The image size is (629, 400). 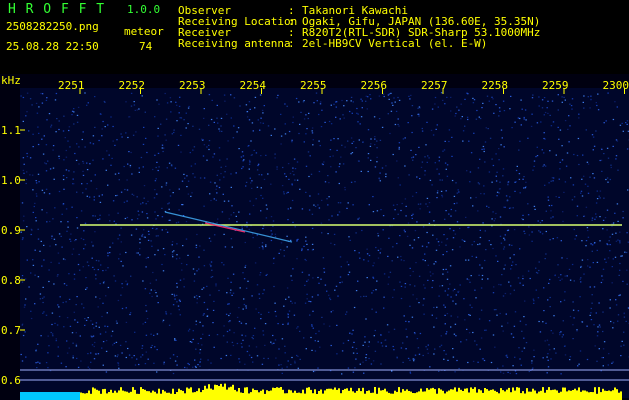 What do you see at coordinates (71, 85) in the screenshot?
I see `x-tick-label: 2251` at bounding box center [71, 85].